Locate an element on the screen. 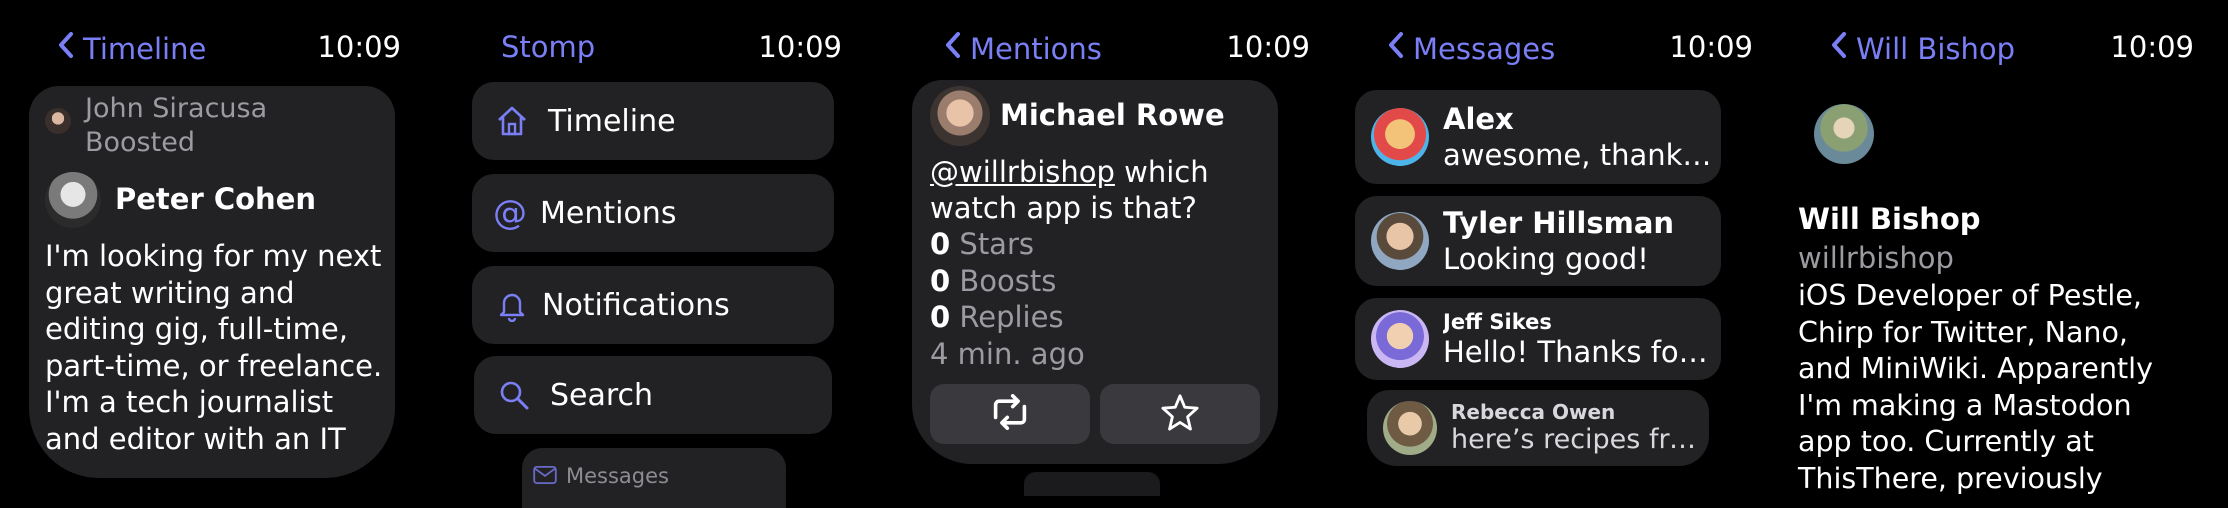  menu-item-messages: Messages is located at coordinates (654, 478).